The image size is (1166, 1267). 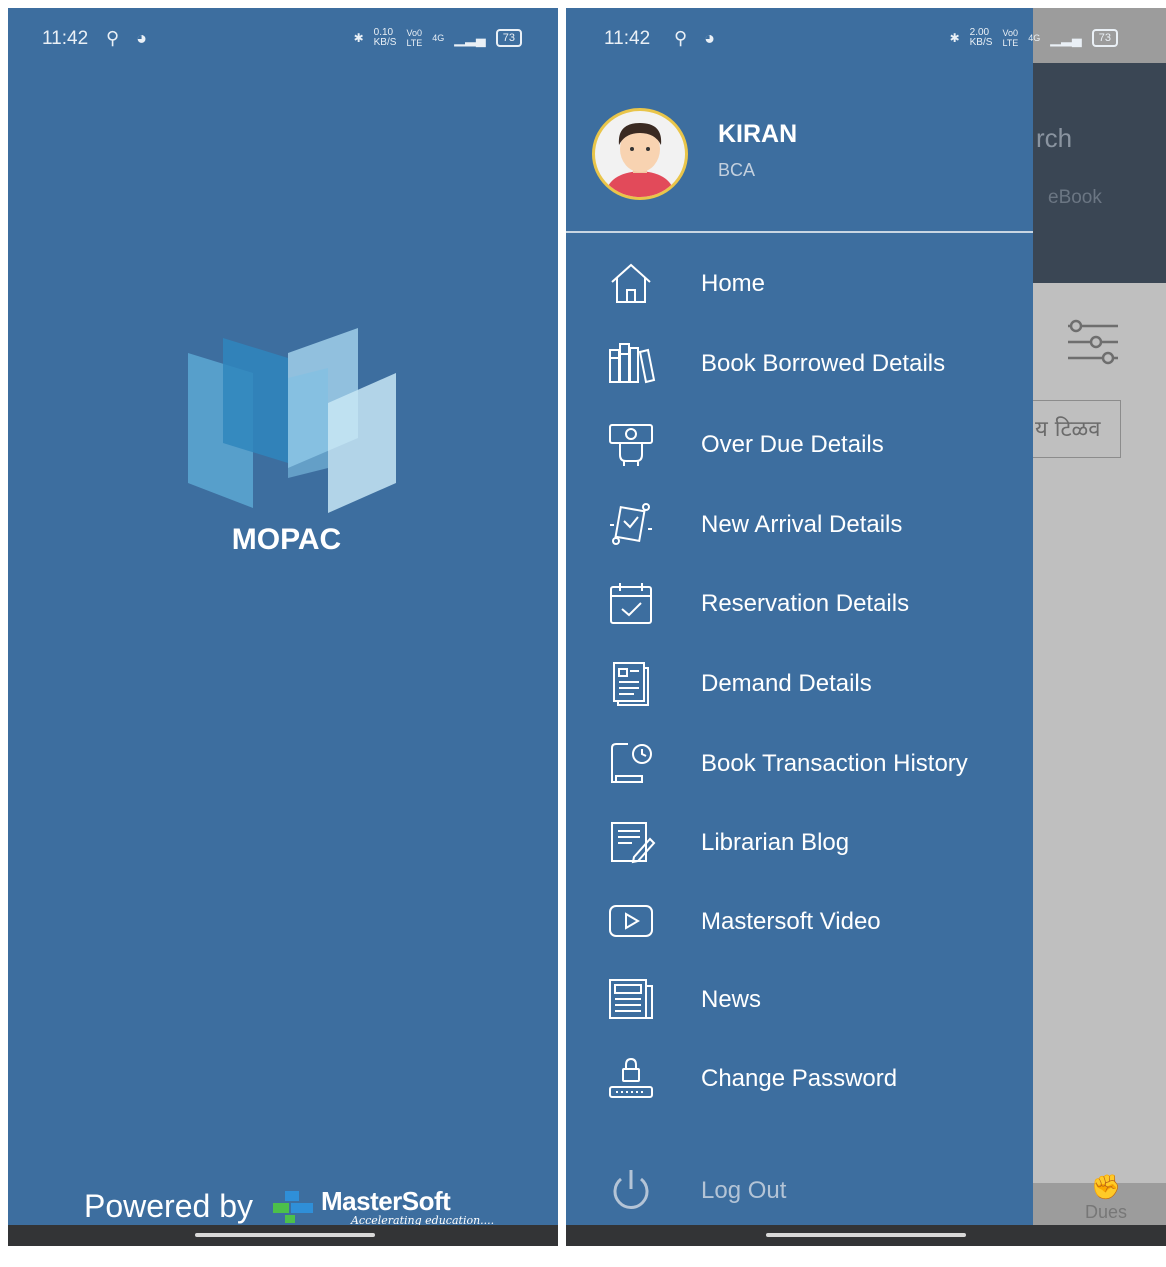 I want to click on menu-item-new-arrival: New Arrival Details, so click(x=799, y=524).